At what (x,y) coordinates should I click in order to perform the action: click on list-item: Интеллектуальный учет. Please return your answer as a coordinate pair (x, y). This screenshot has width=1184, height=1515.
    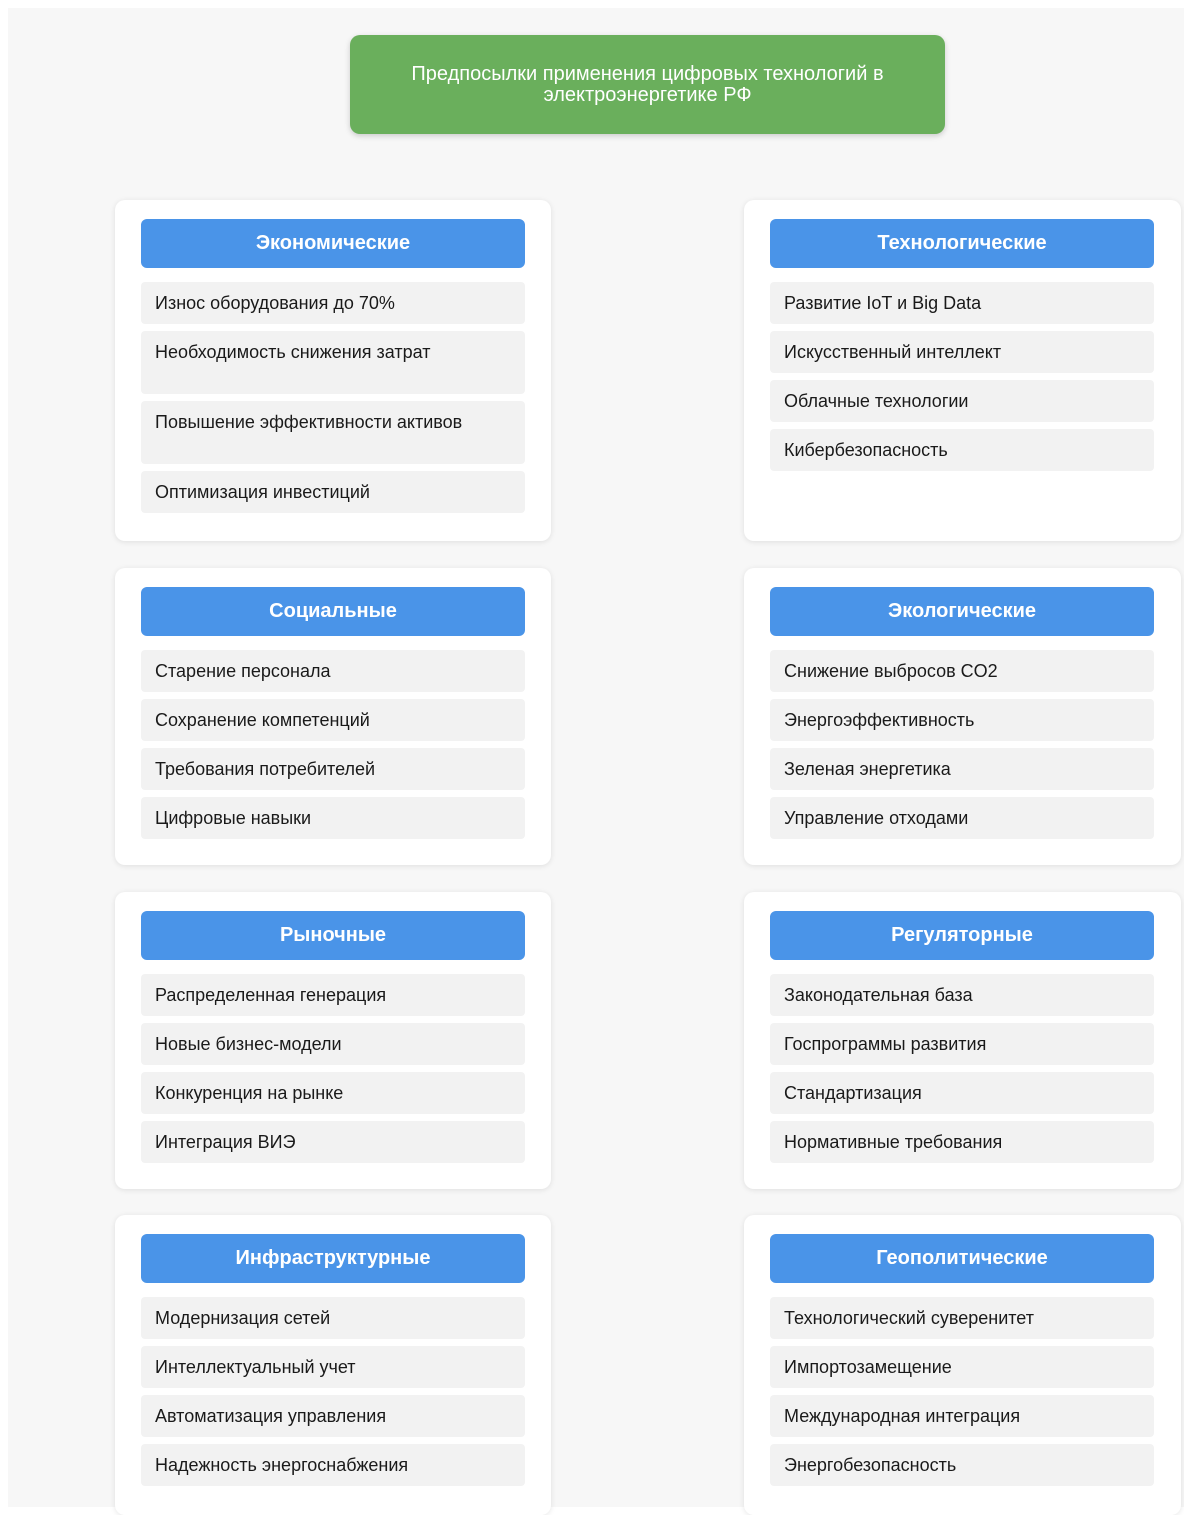
    Looking at the image, I should click on (333, 1367).